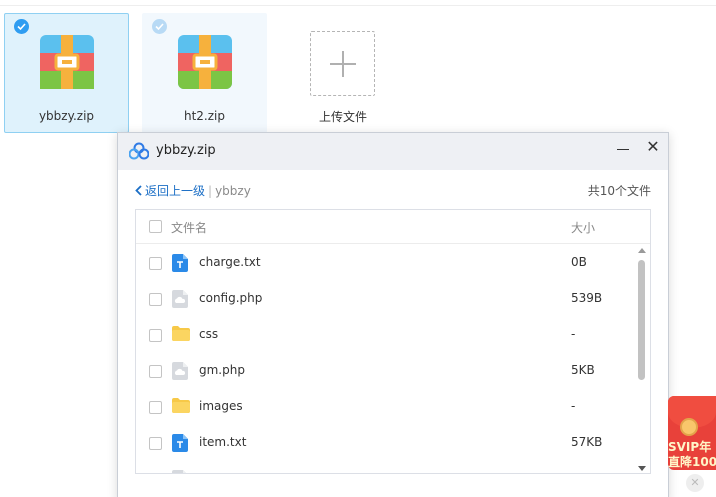 The width and height of the screenshot is (716, 497). Describe the element at coordinates (386, 299) in the screenshot. I see `table-row: config.php 539B` at that location.